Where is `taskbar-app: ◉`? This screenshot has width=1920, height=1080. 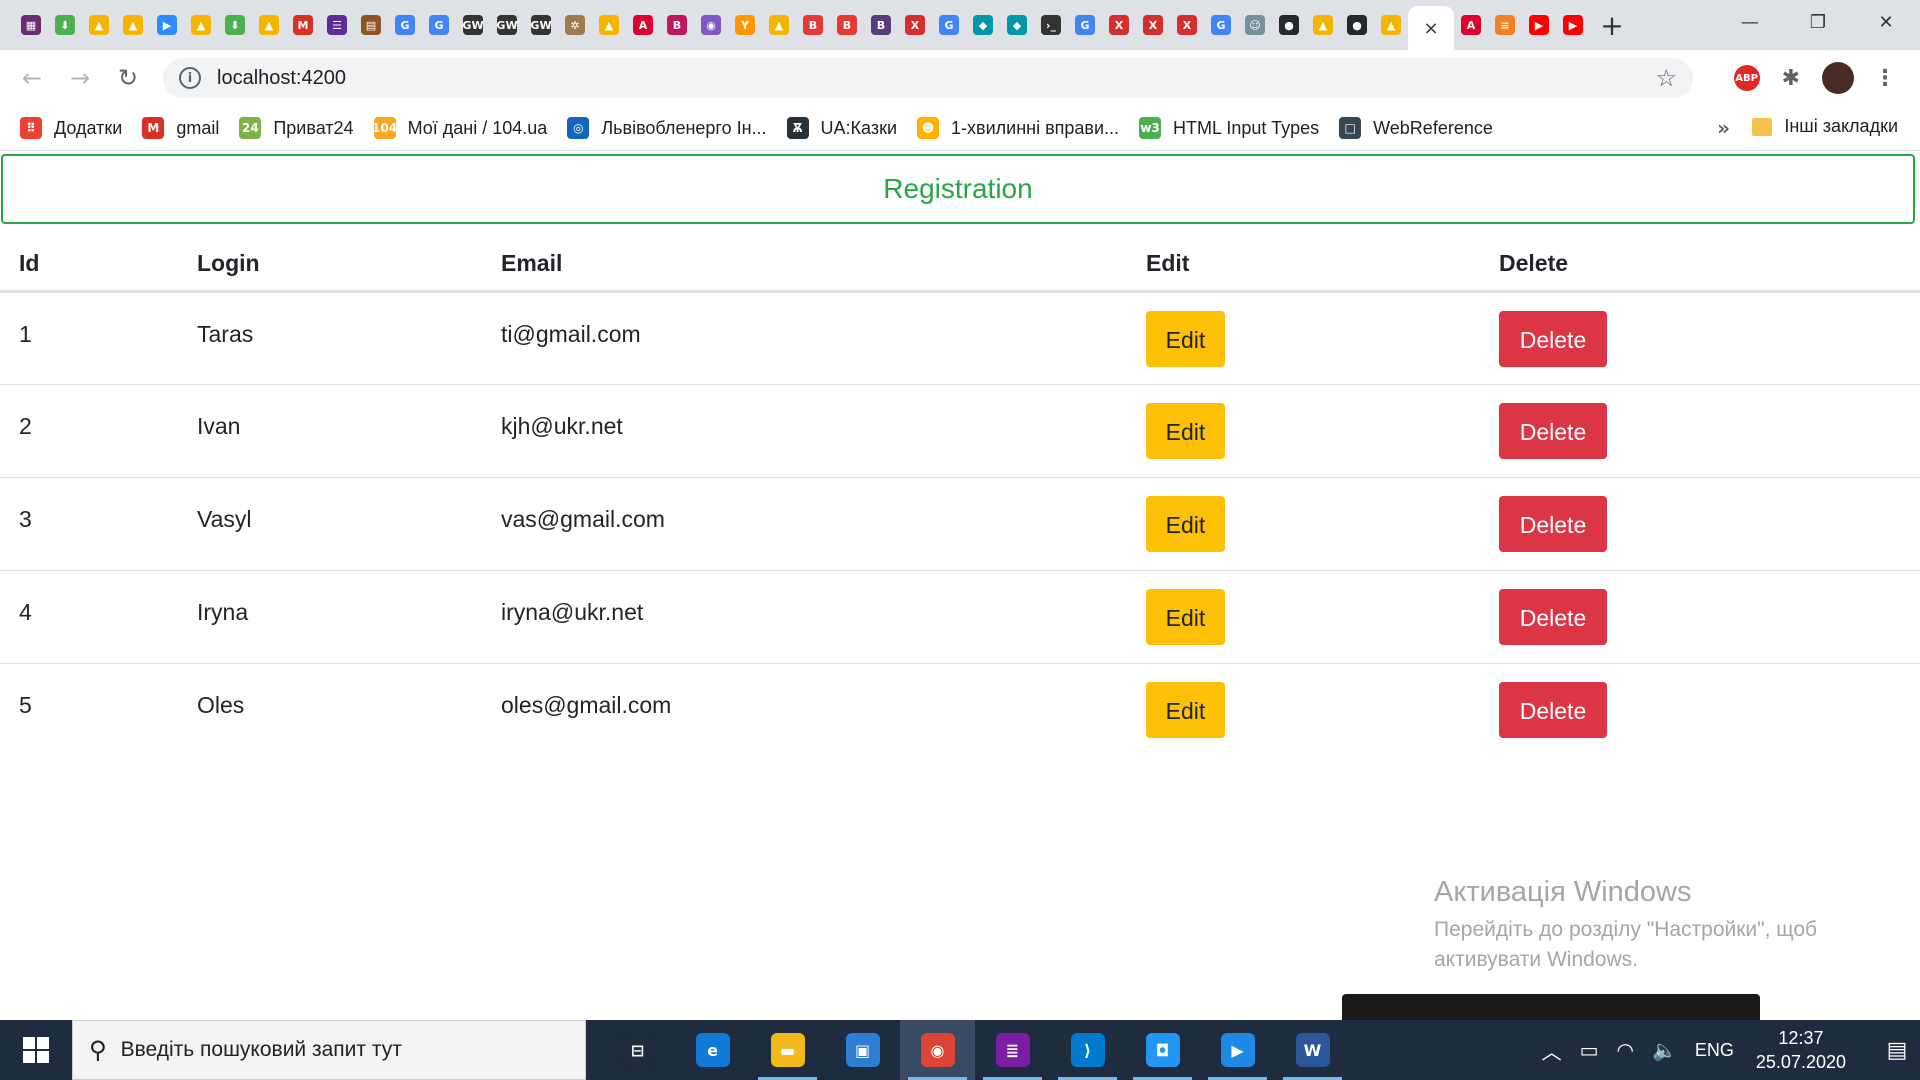 taskbar-app: ◉ is located at coordinates (937, 1050).